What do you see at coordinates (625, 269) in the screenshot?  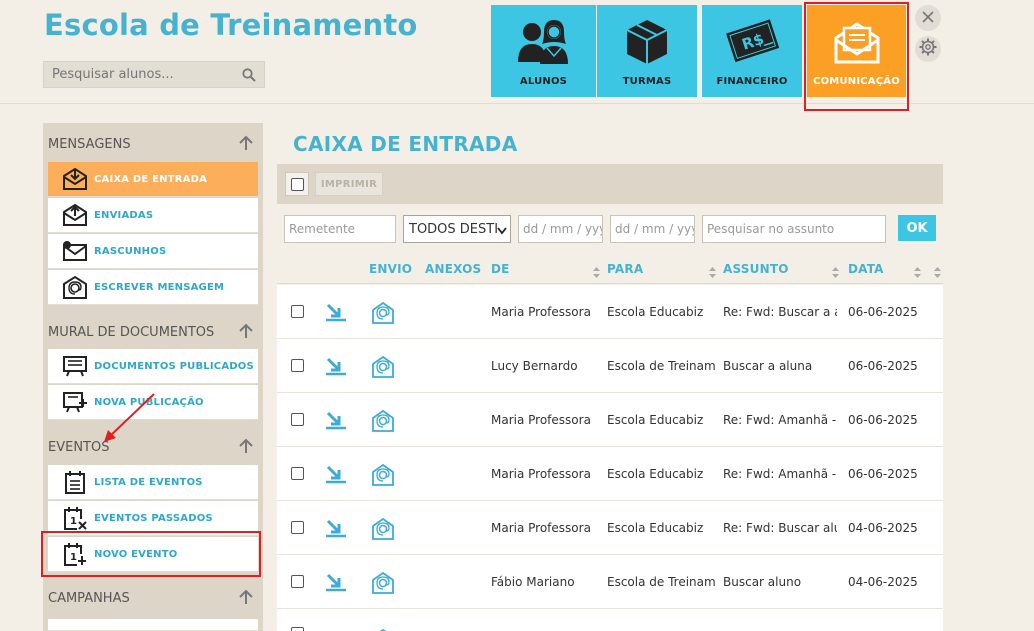 I see `column-header-para: PARA` at bounding box center [625, 269].